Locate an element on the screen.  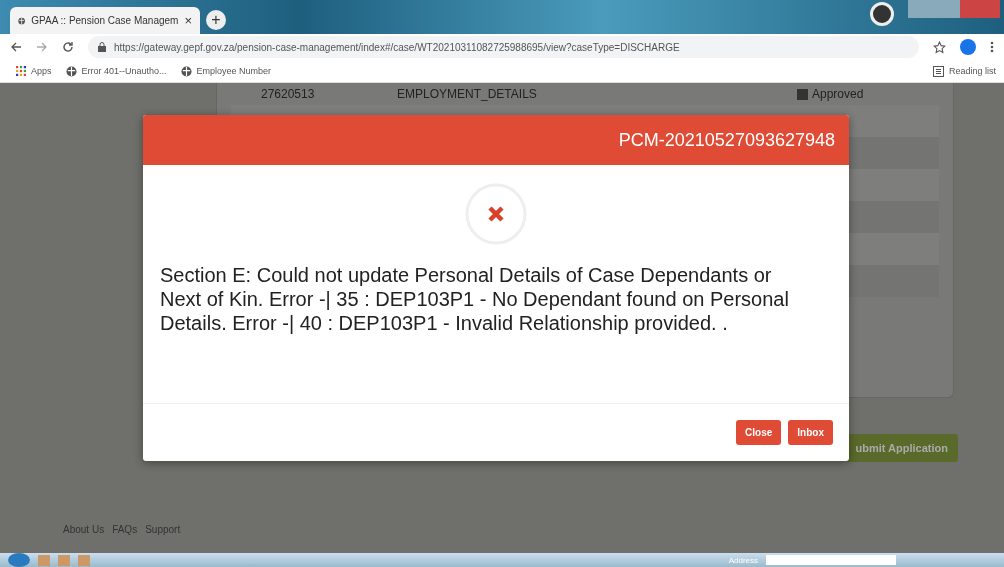
dialog-button: Close is located at coordinates (759, 432).